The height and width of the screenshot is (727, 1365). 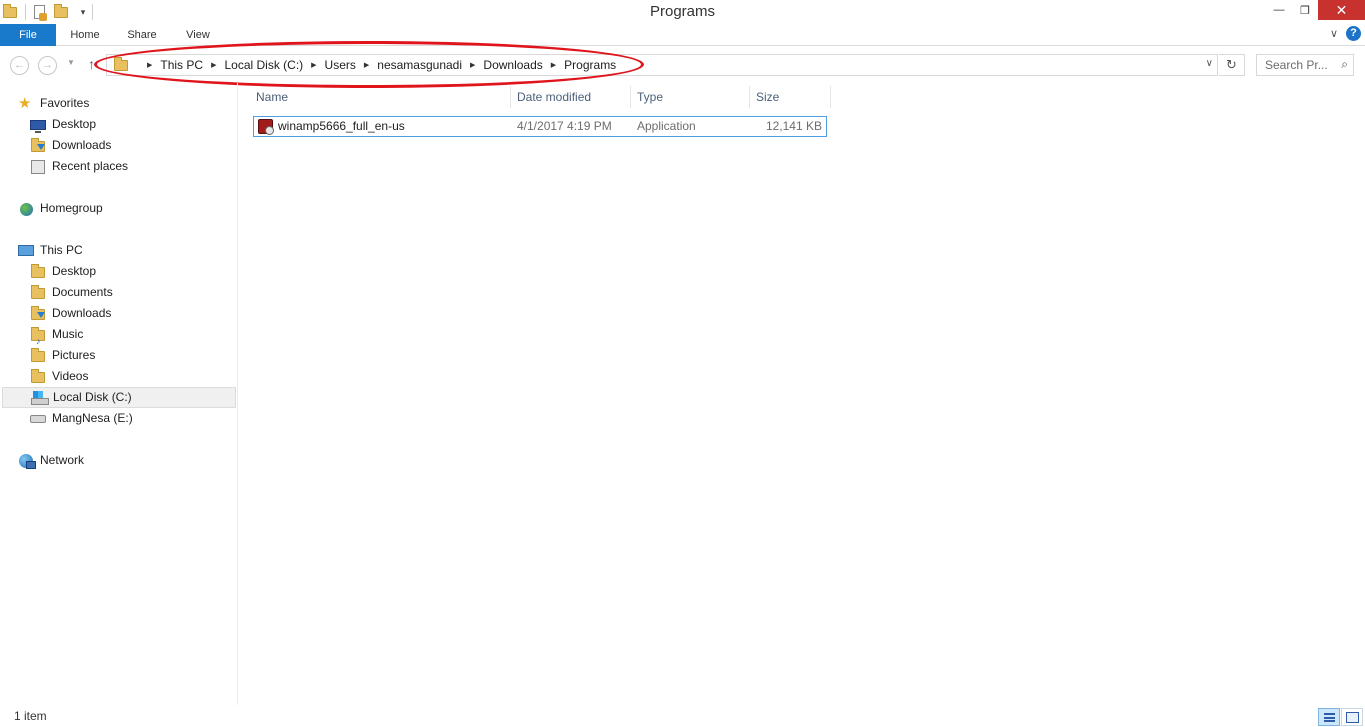 I want to click on sidebar-item-recent-places: Recent places, so click(x=79, y=166).